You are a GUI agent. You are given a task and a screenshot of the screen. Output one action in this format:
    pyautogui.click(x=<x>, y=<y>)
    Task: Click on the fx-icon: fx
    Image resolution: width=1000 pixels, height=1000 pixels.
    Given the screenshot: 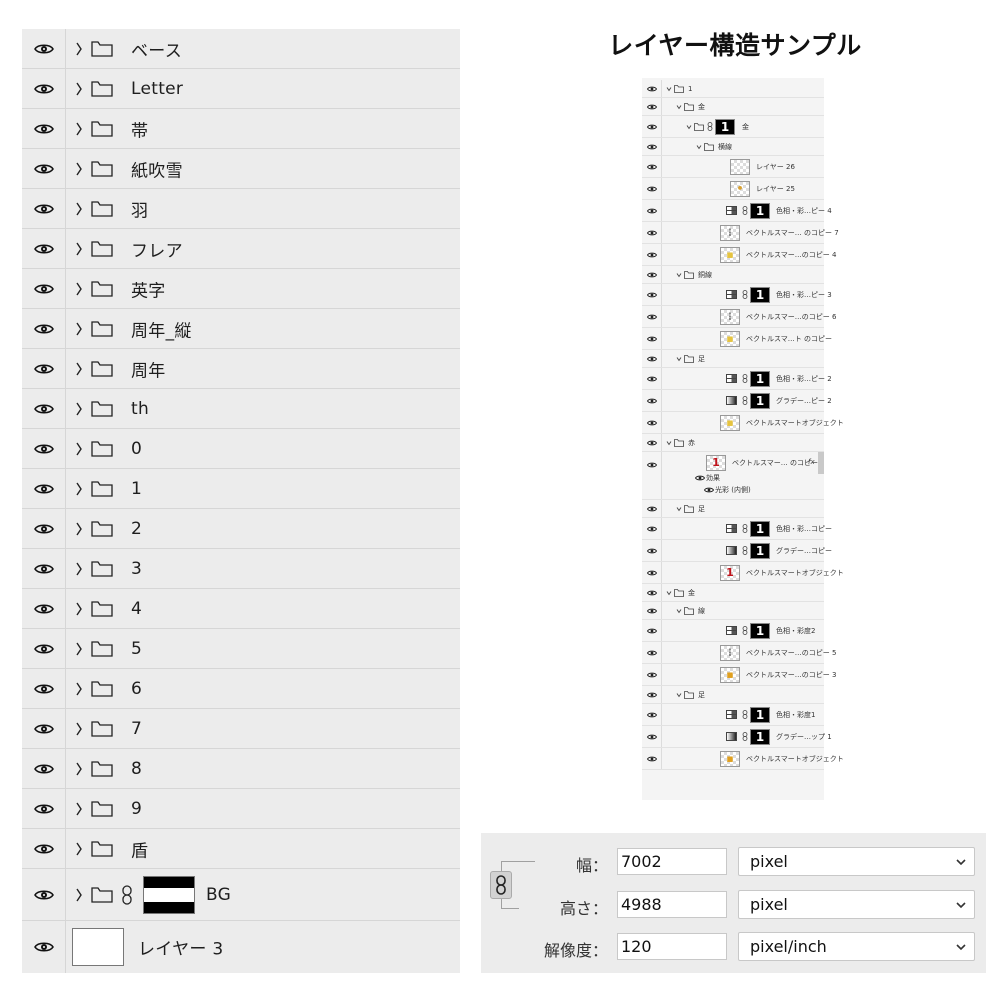 What is the action you would take?
    pyautogui.click(x=811, y=462)
    